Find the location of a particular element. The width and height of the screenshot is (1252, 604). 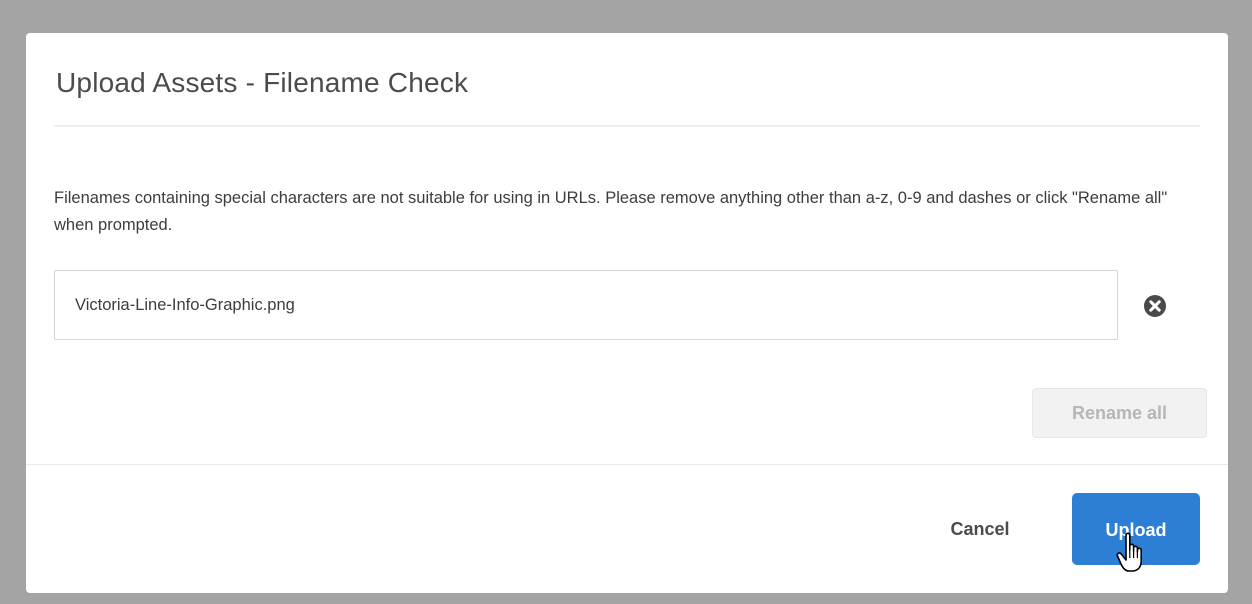

filename-input is located at coordinates (586, 305).